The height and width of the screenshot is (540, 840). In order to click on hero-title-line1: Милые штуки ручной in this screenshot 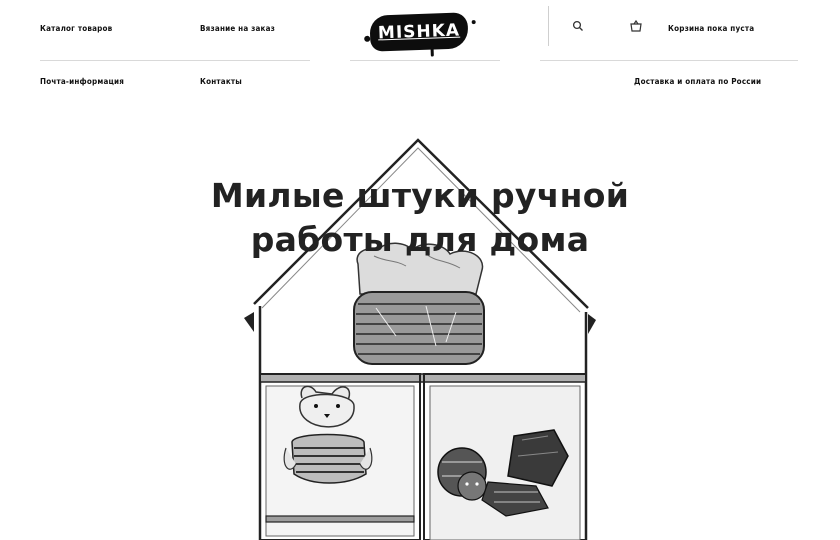, I will do `click(420, 195)`.